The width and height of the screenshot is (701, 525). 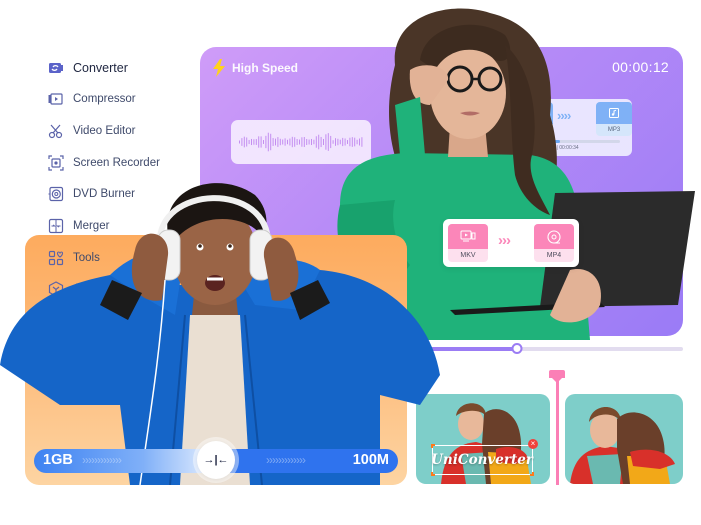 I want to click on sidebar-item-screen-recorder: Screen Recorder, so click(x=128, y=163).